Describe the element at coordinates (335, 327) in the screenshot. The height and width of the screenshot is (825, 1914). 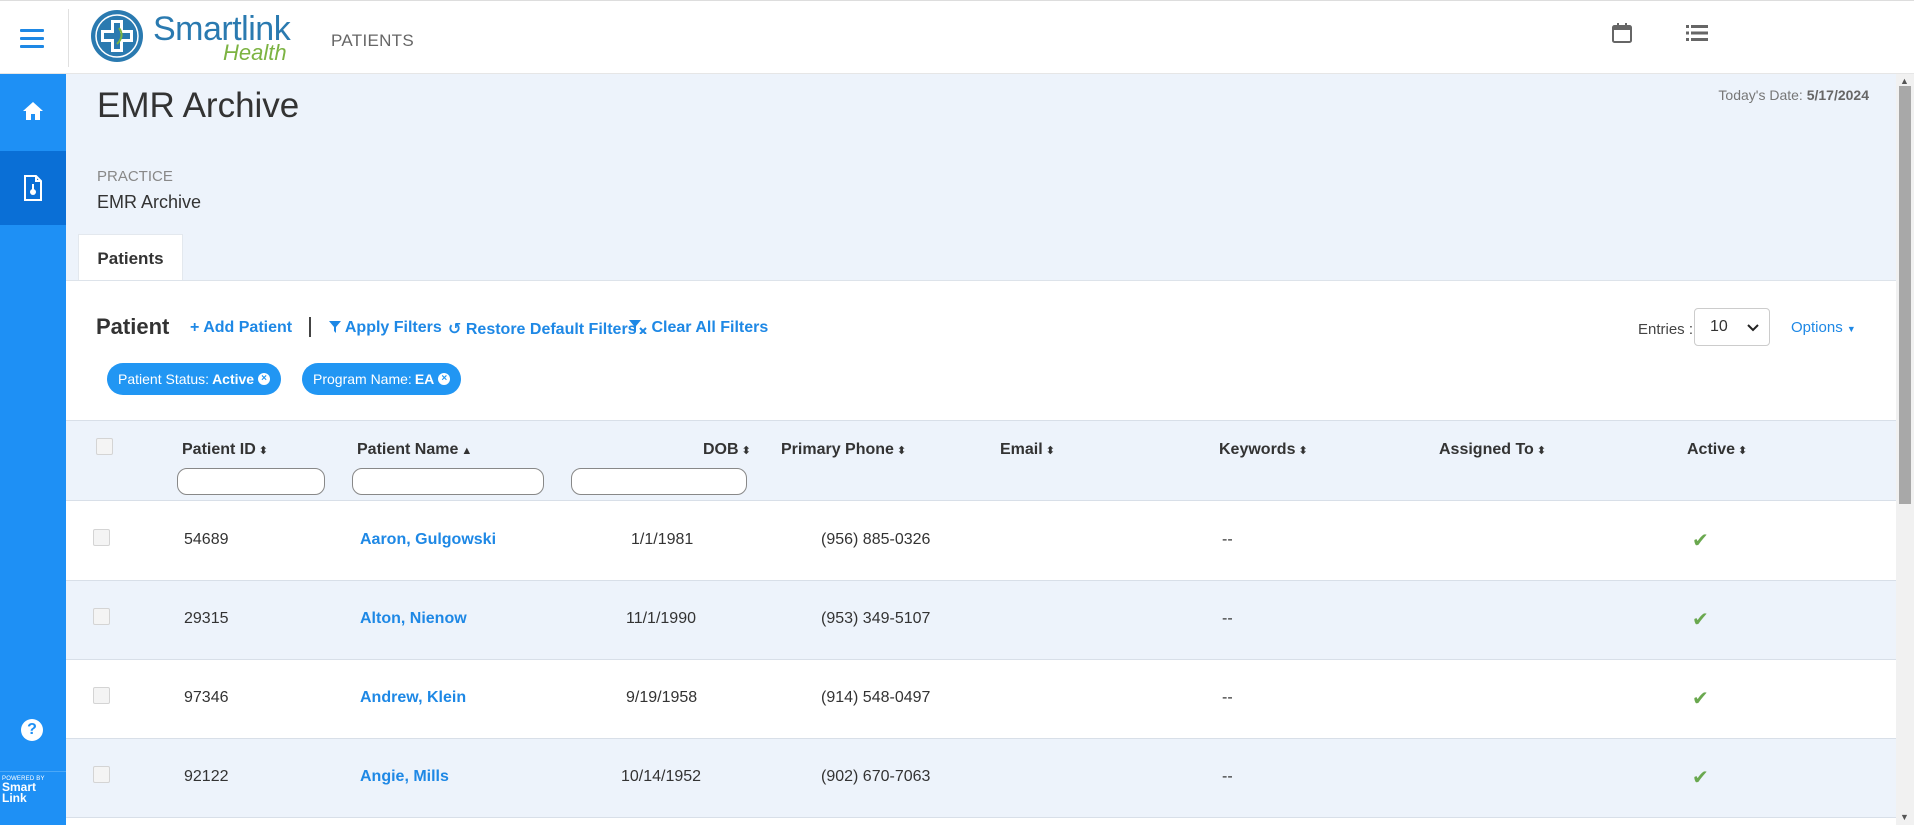
I see `filter-icon` at that location.